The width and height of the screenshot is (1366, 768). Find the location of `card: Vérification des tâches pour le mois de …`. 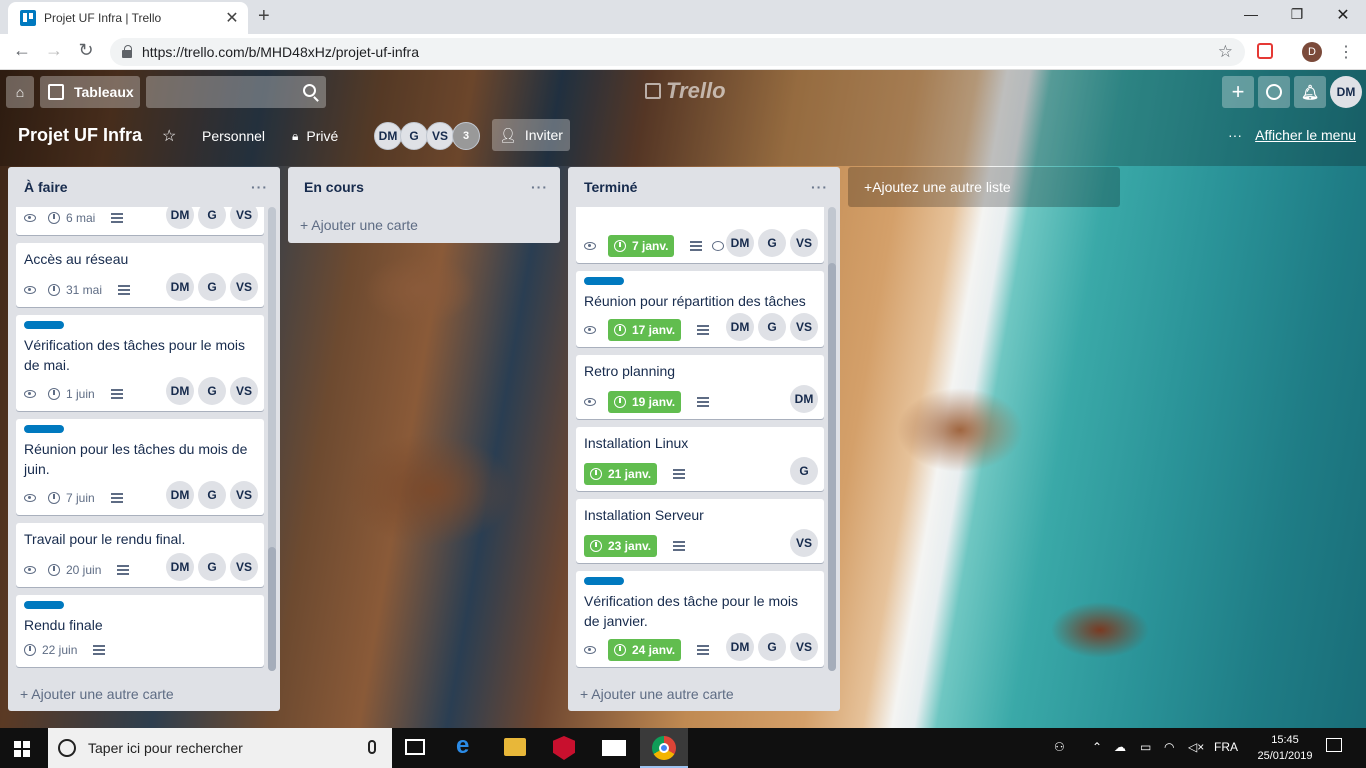

card: Vérification des tâches pour le mois de … is located at coordinates (140, 363).